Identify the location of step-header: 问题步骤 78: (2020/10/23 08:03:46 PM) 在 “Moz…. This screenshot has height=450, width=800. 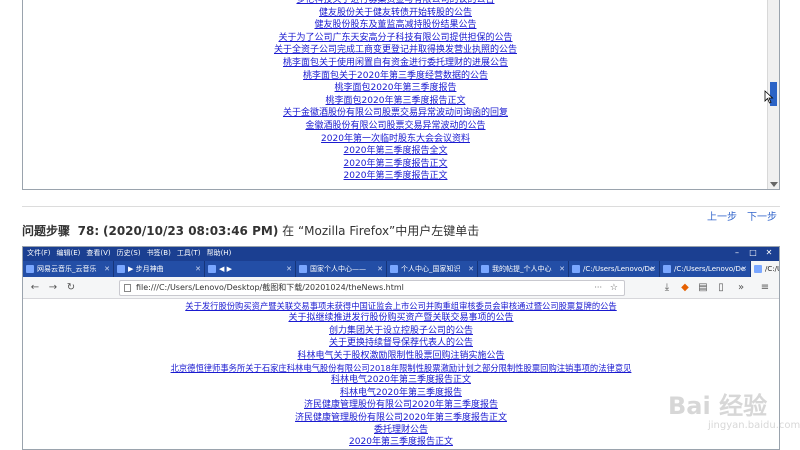
(250, 230).